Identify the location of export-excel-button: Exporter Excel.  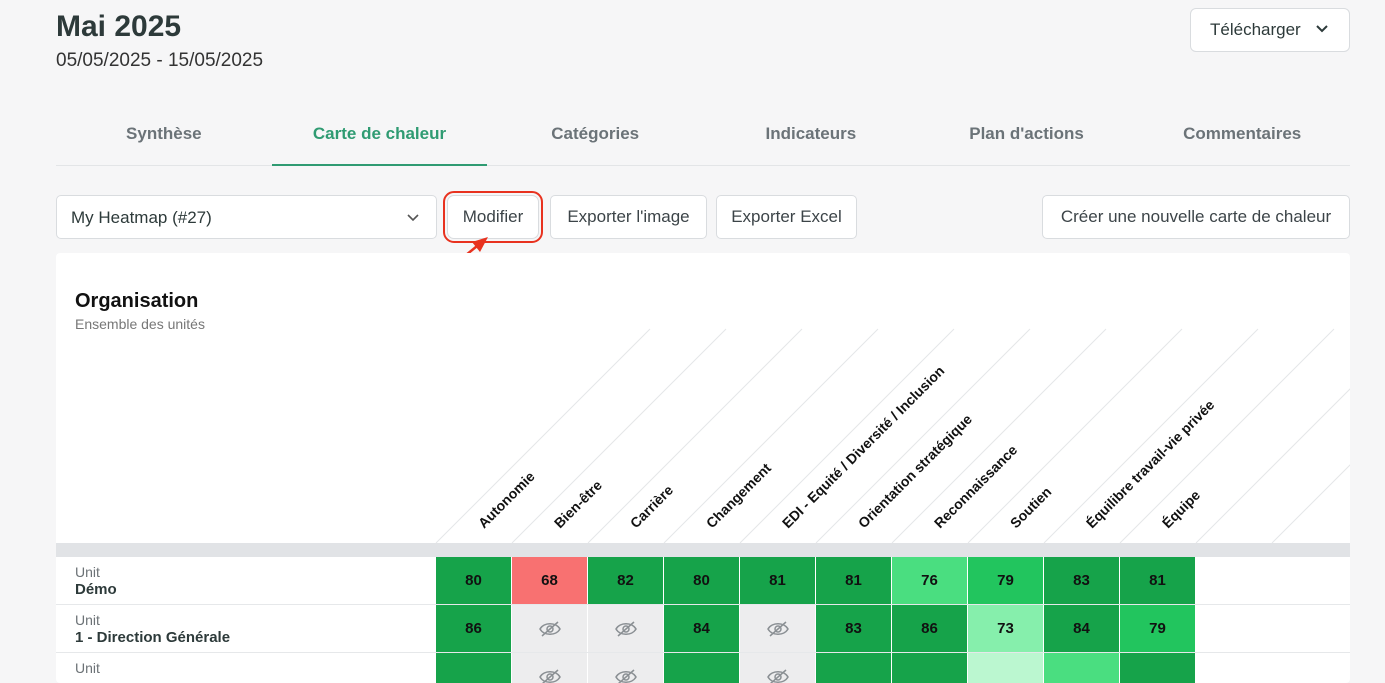
(786, 217).